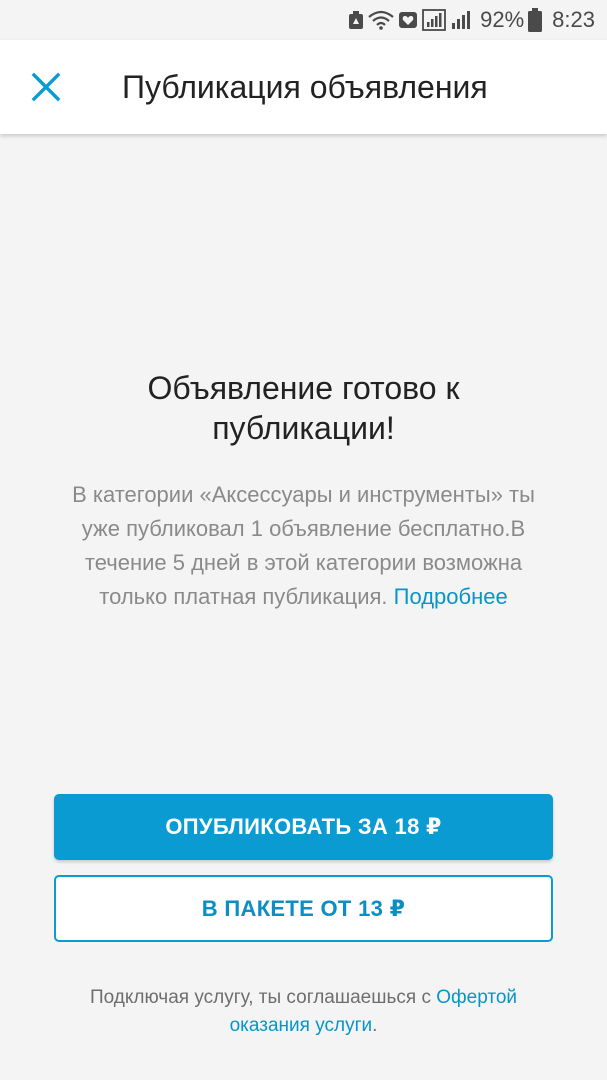 Image resolution: width=607 pixels, height=1080 pixels. What do you see at coordinates (375, 1025) in the screenshot?
I see `terms-end: .` at bounding box center [375, 1025].